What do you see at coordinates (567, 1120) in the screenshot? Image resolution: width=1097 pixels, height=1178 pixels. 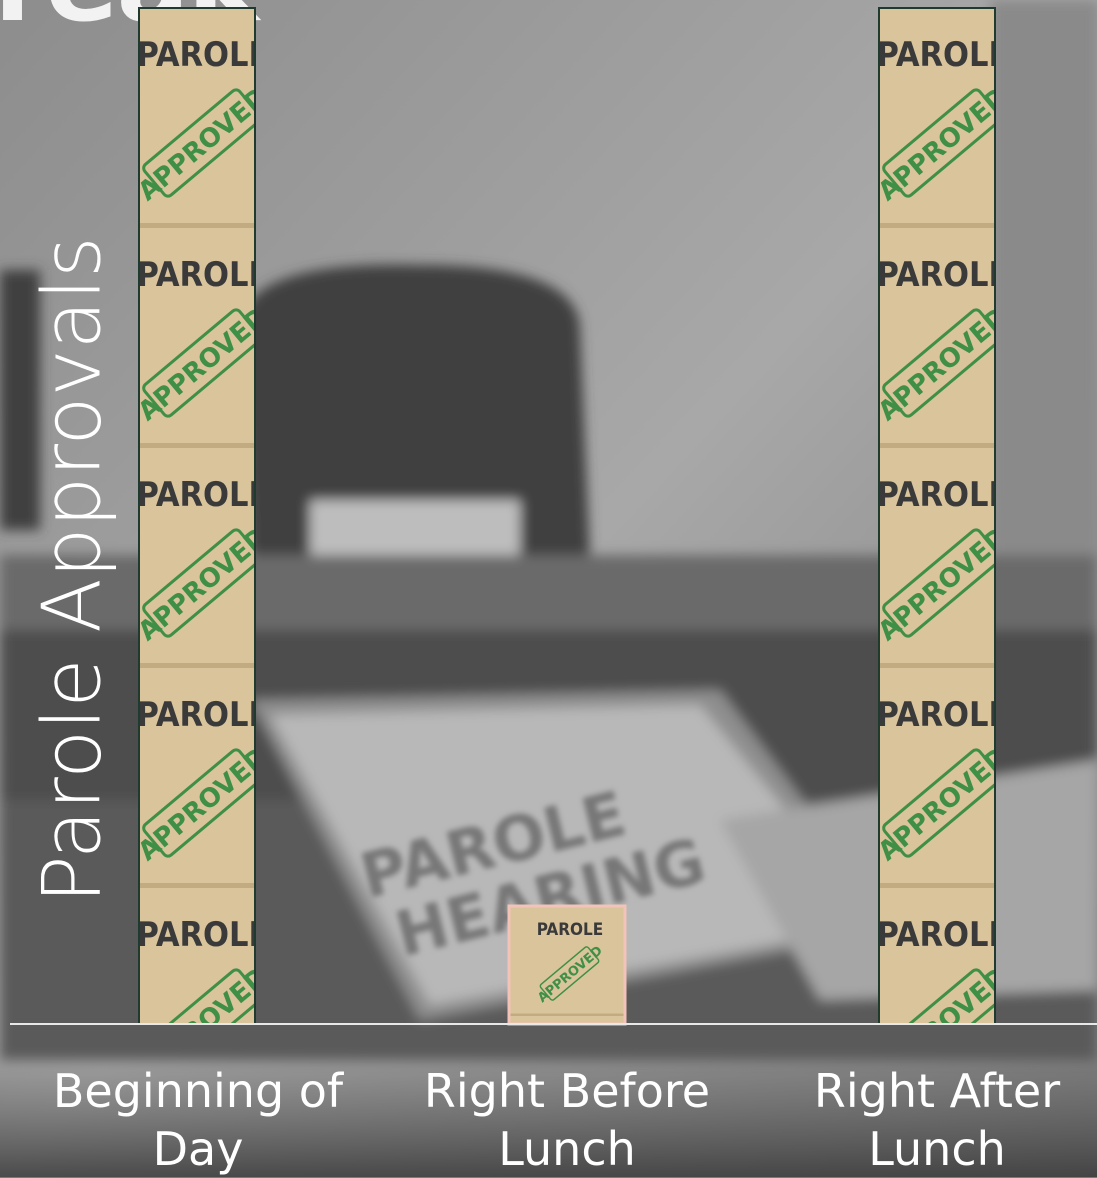 I see `x-tick-label-right-before-lunch: Right Before Lunch` at bounding box center [567, 1120].